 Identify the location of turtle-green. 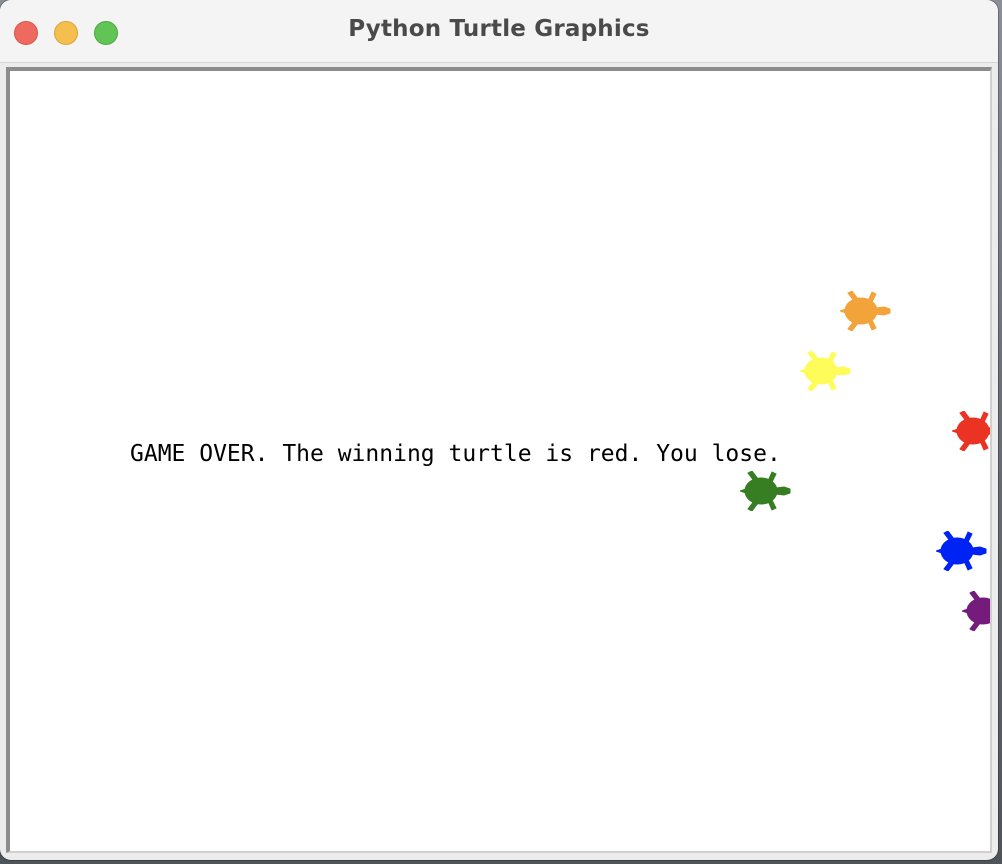
(766, 491).